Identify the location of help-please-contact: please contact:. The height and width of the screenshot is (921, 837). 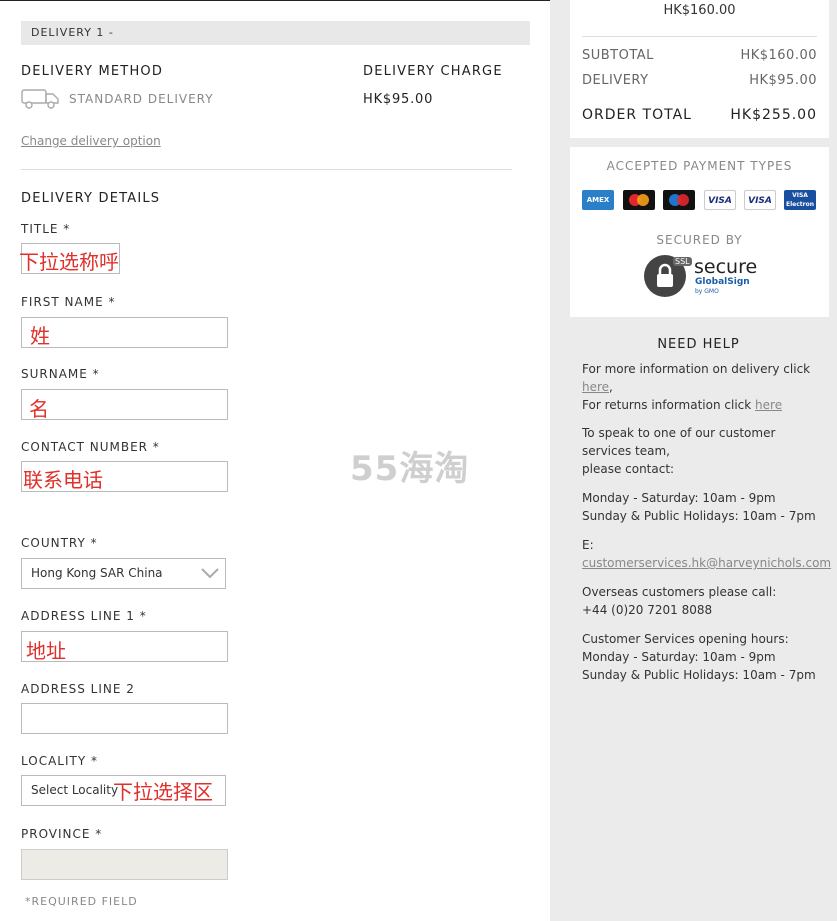
(628, 469).